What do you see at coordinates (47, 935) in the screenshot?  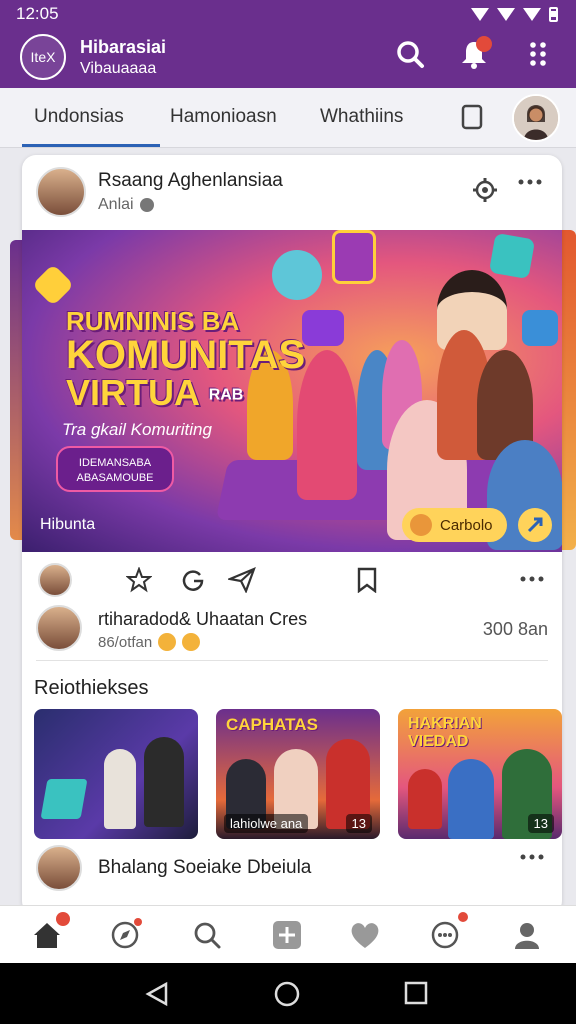 I see `home-icon` at bounding box center [47, 935].